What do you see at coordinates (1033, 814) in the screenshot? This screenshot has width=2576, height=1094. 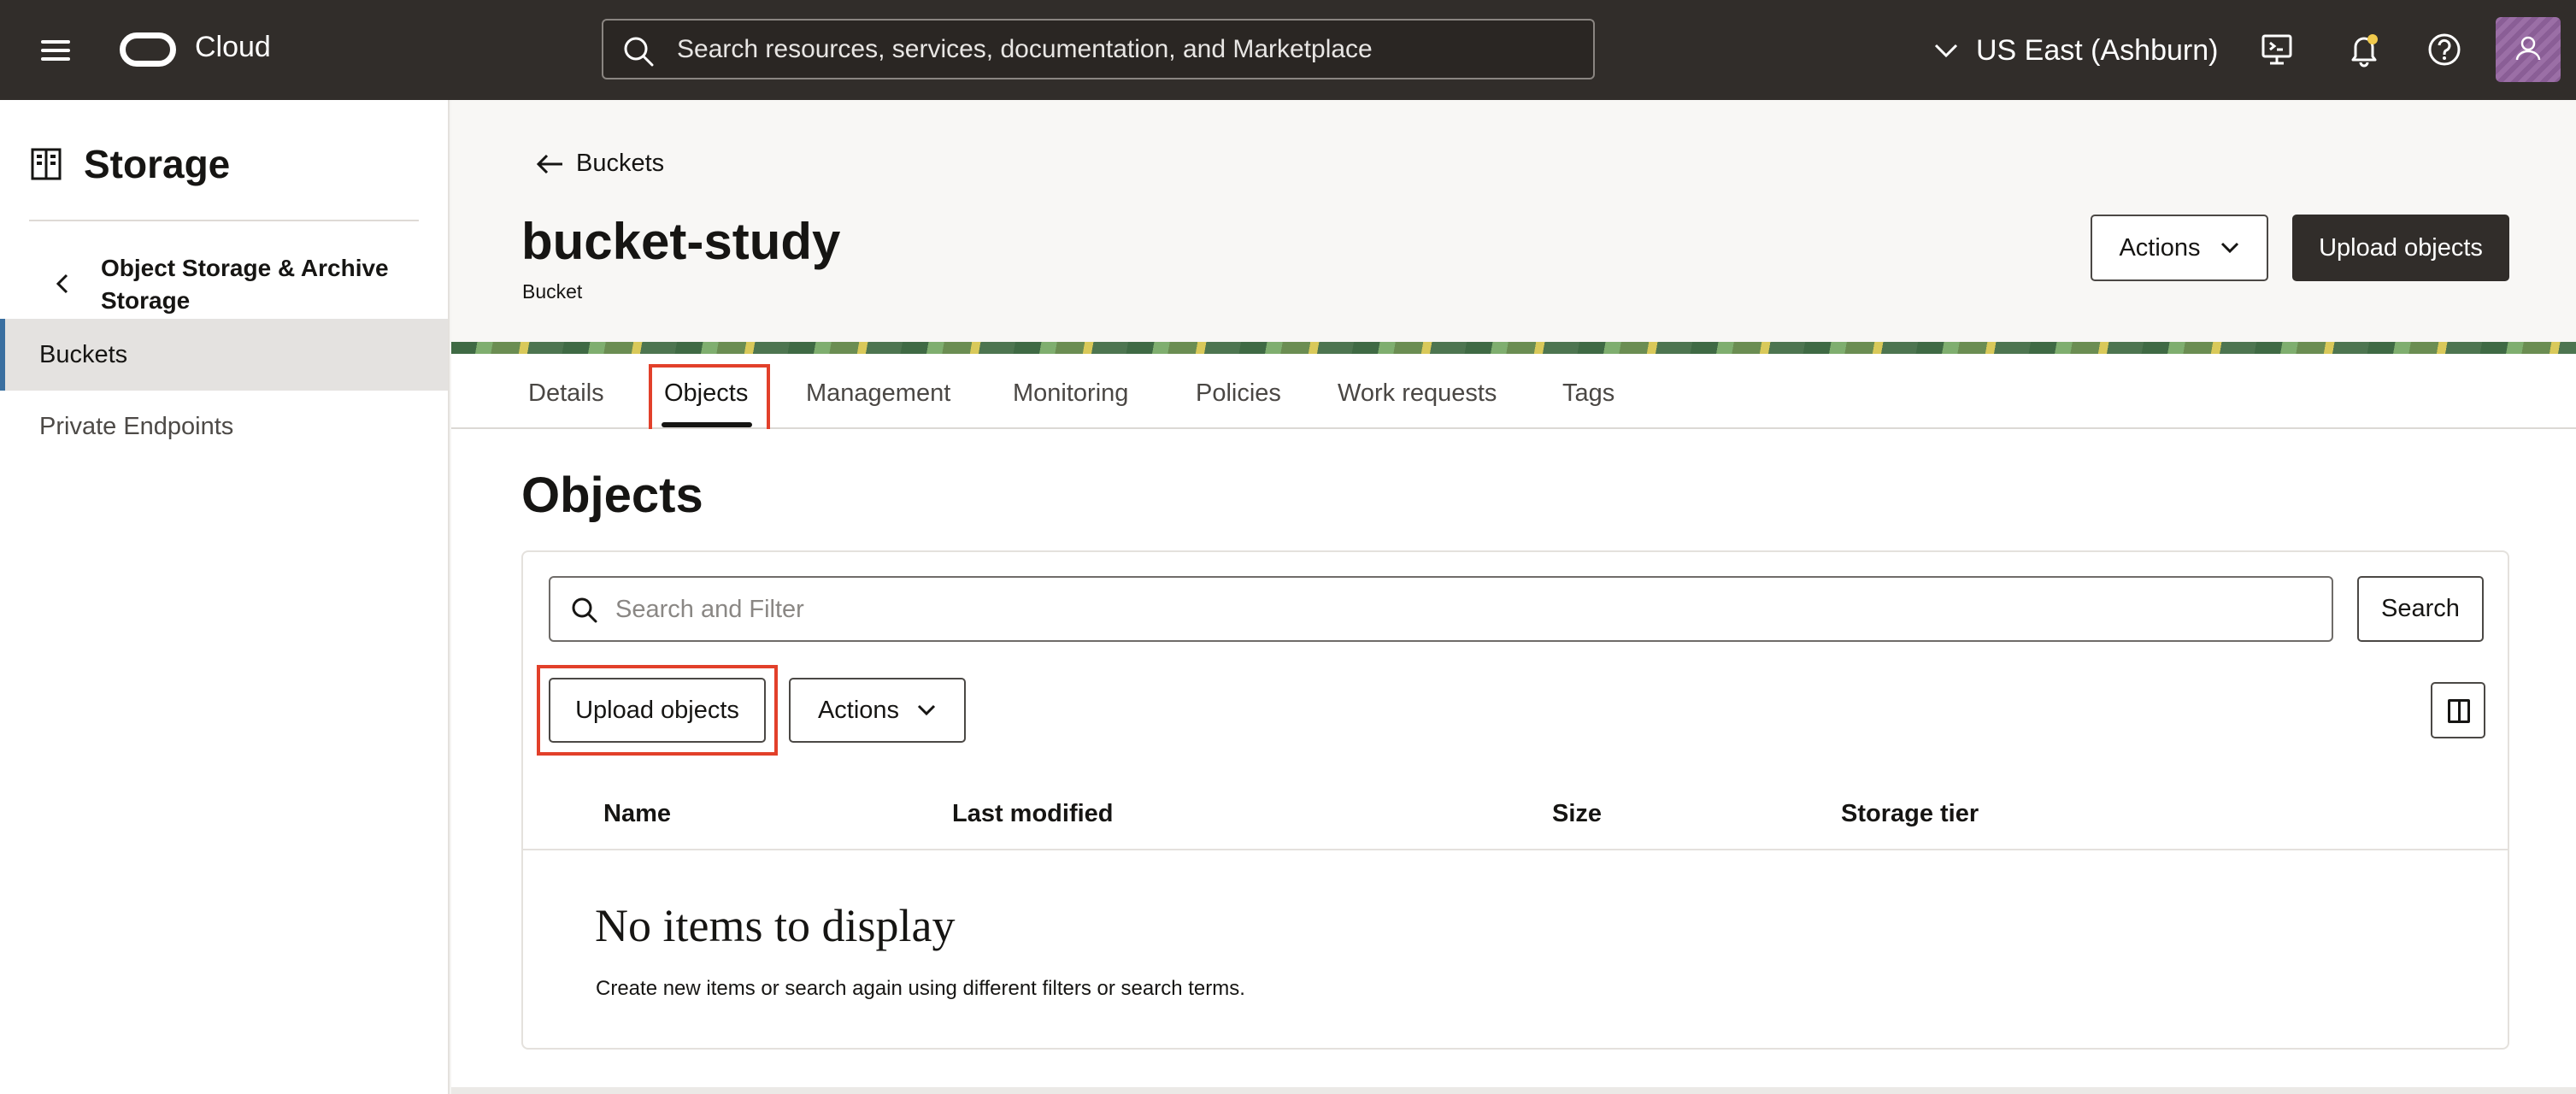 I see `column-header-last-modified: Last modified` at bounding box center [1033, 814].